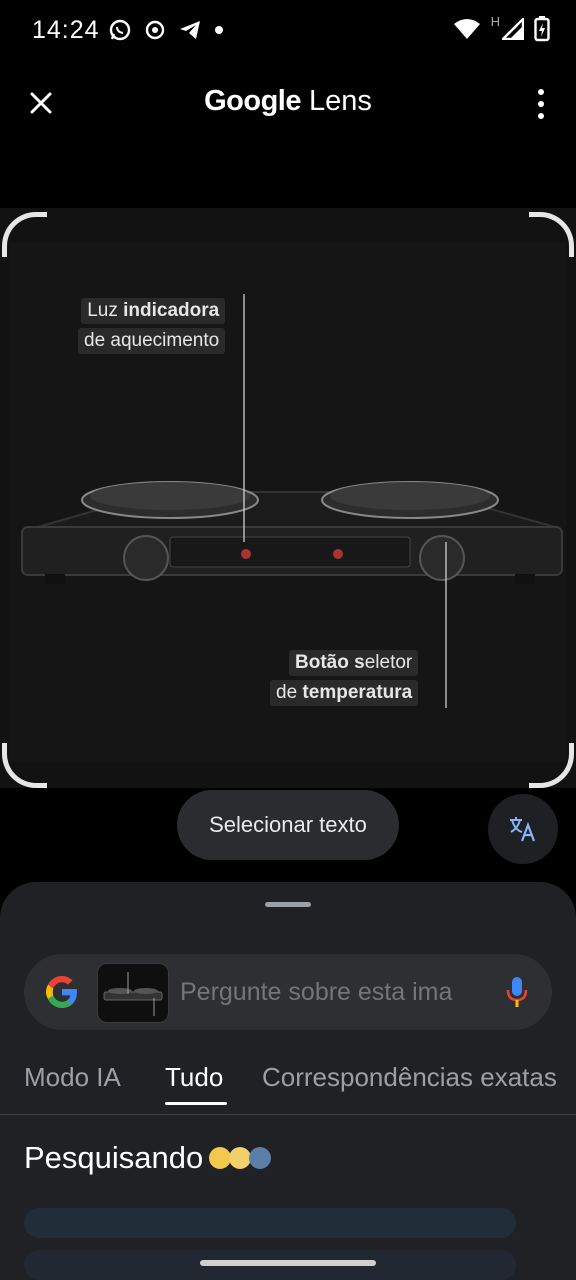 Image resolution: width=576 pixels, height=1280 pixels. What do you see at coordinates (495, 21) in the screenshot?
I see `network-type-label: H` at bounding box center [495, 21].